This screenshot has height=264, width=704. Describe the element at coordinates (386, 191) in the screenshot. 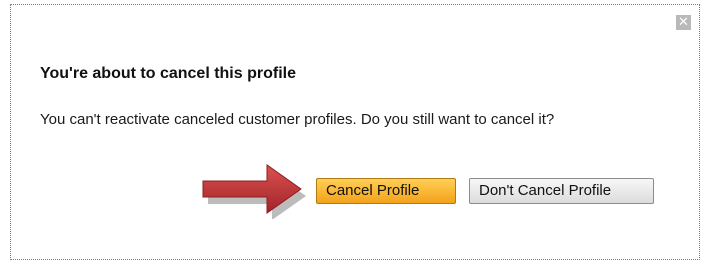

I see `cancel-profile-button: Cancel Profile` at that location.